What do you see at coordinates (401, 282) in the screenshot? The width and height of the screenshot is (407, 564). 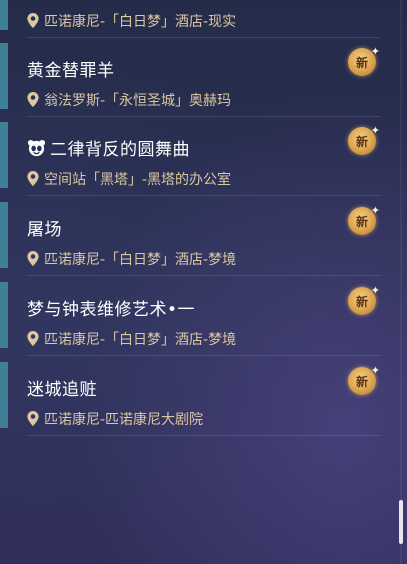 I see `scrollbar-track` at bounding box center [401, 282].